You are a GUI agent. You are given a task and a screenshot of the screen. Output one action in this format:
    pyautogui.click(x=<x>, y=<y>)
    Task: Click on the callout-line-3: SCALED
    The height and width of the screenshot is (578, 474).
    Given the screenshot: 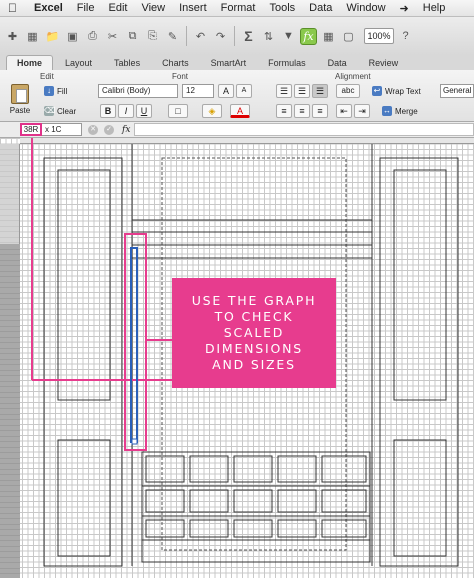 What is the action you would take?
    pyautogui.click(x=254, y=332)
    